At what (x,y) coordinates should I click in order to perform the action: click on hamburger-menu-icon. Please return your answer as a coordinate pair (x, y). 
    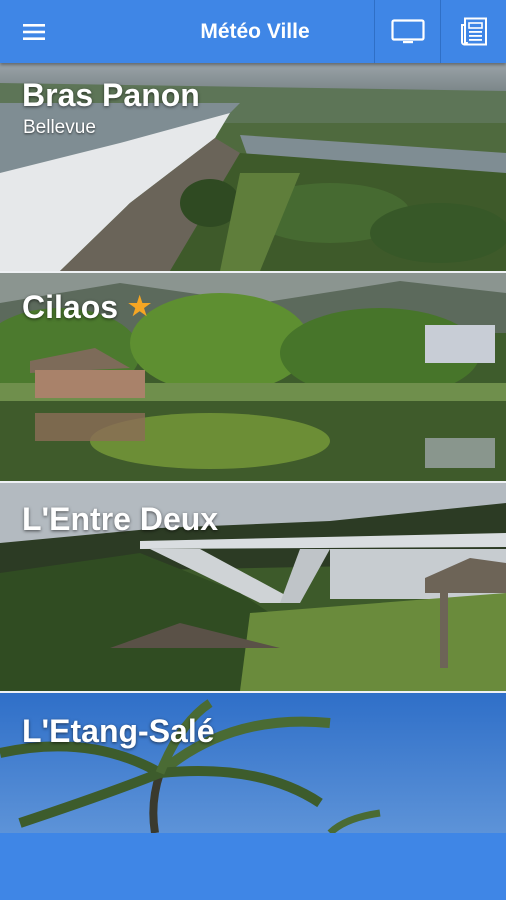
    Looking at the image, I should click on (34, 31).